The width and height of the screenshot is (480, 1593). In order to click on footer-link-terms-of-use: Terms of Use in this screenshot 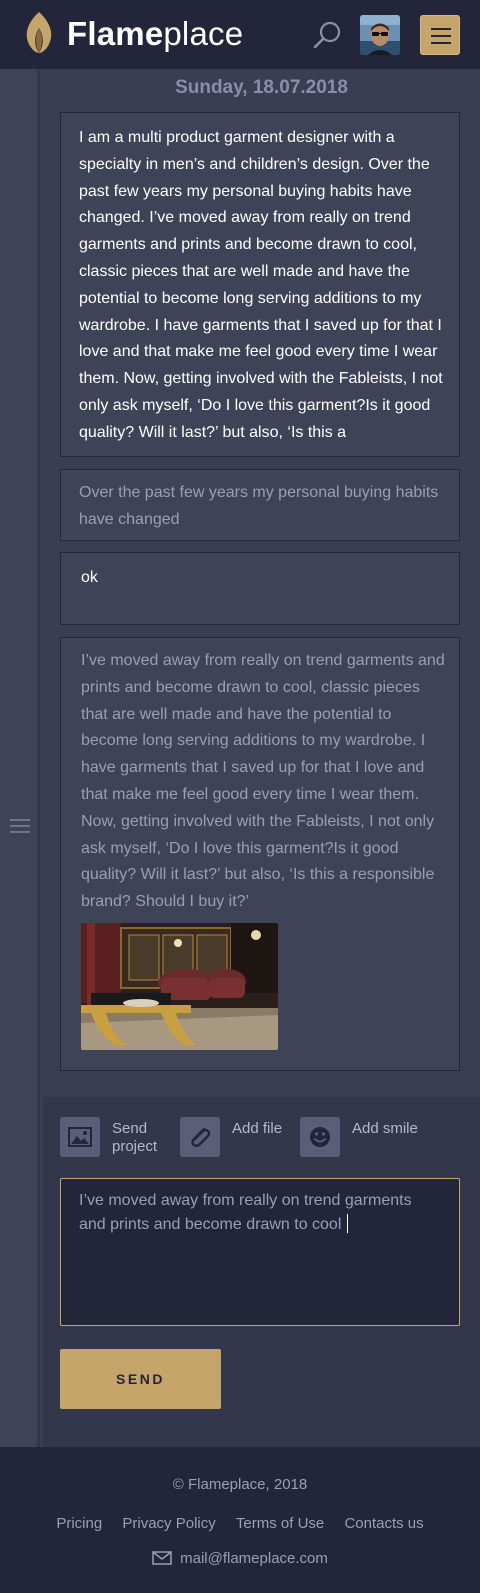, I will do `click(280, 1523)`.